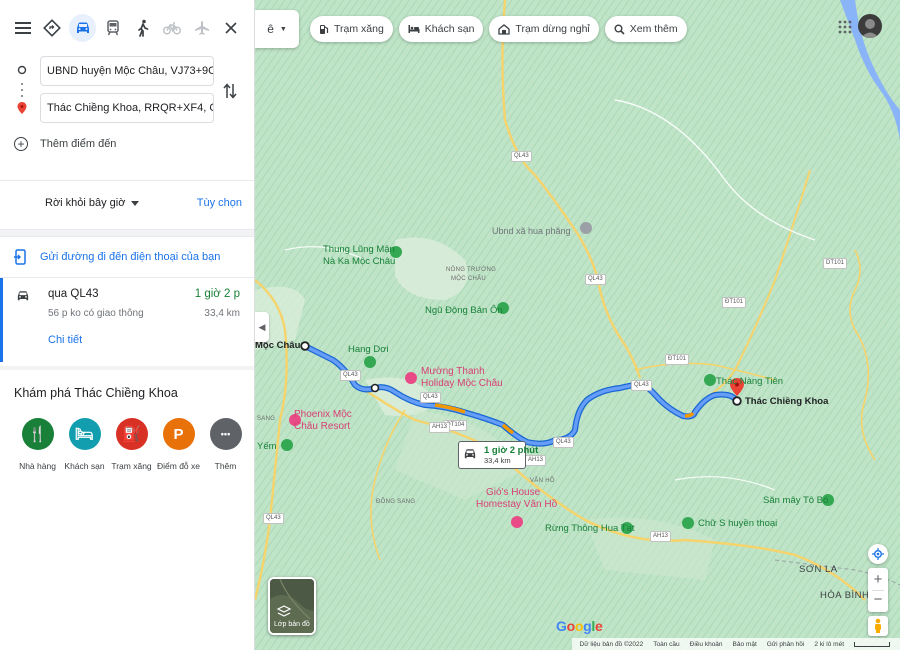 The height and width of the screenshot is (650, 900). Describe the element at coordinates (589, 528) in the screenshot. I see `place-label: Rừng Thông Hua Tạt` at that location.